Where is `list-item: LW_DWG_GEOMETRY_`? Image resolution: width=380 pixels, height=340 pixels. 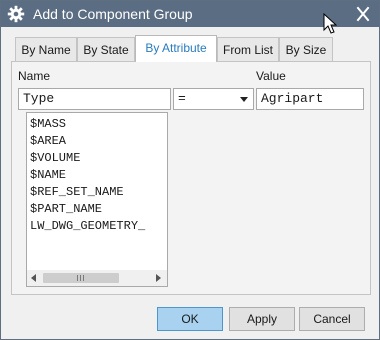 list-item: LW_DWG_GEOMETRY_ is located at coordinates (87, 226).